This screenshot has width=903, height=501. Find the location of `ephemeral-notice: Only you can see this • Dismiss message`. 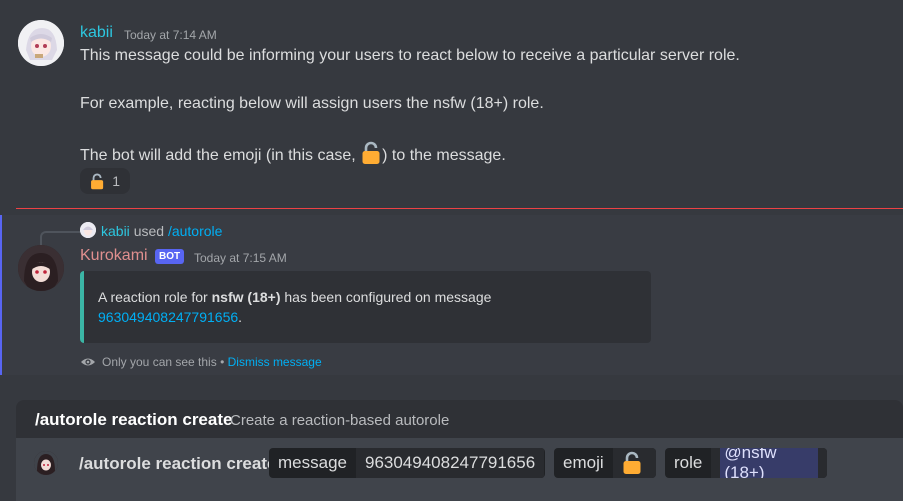

ephemeral-notice: Only you can see this • Dismiss message is located at coordinates (201, 362).